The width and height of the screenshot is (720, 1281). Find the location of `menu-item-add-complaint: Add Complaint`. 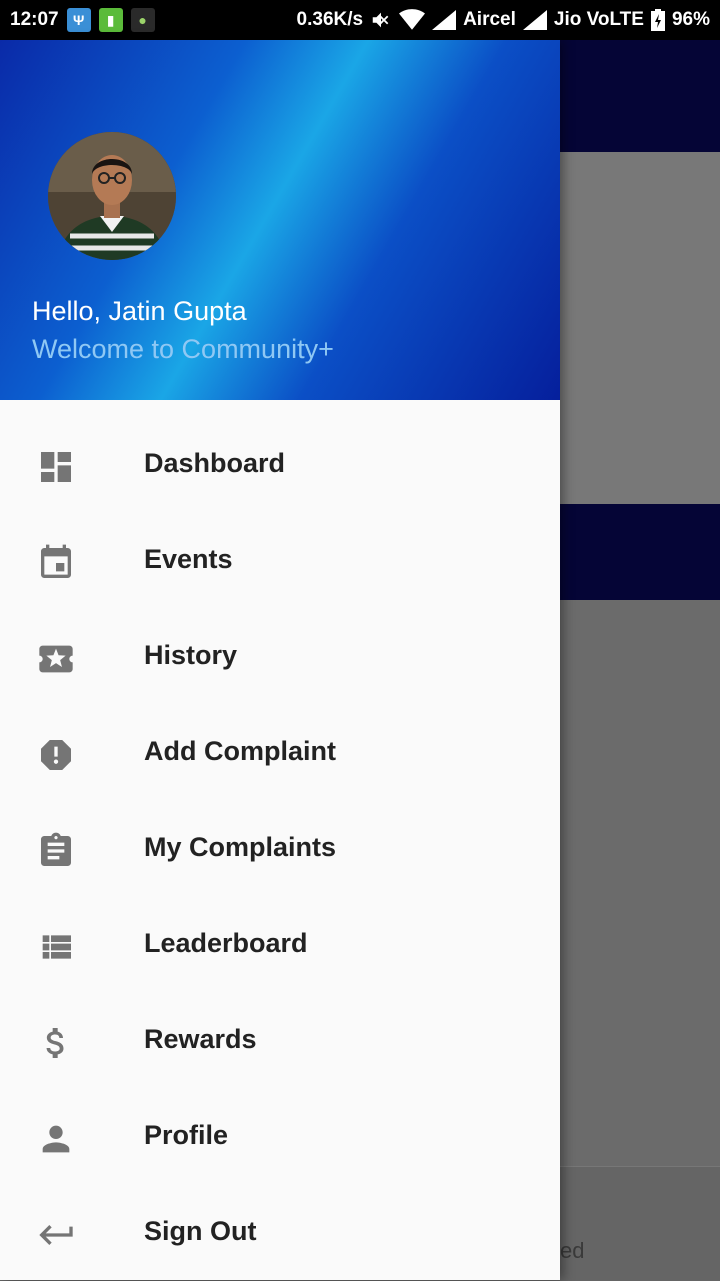

menu-item-add-complaint: Add Complaint is located at coordinates (280, 753).